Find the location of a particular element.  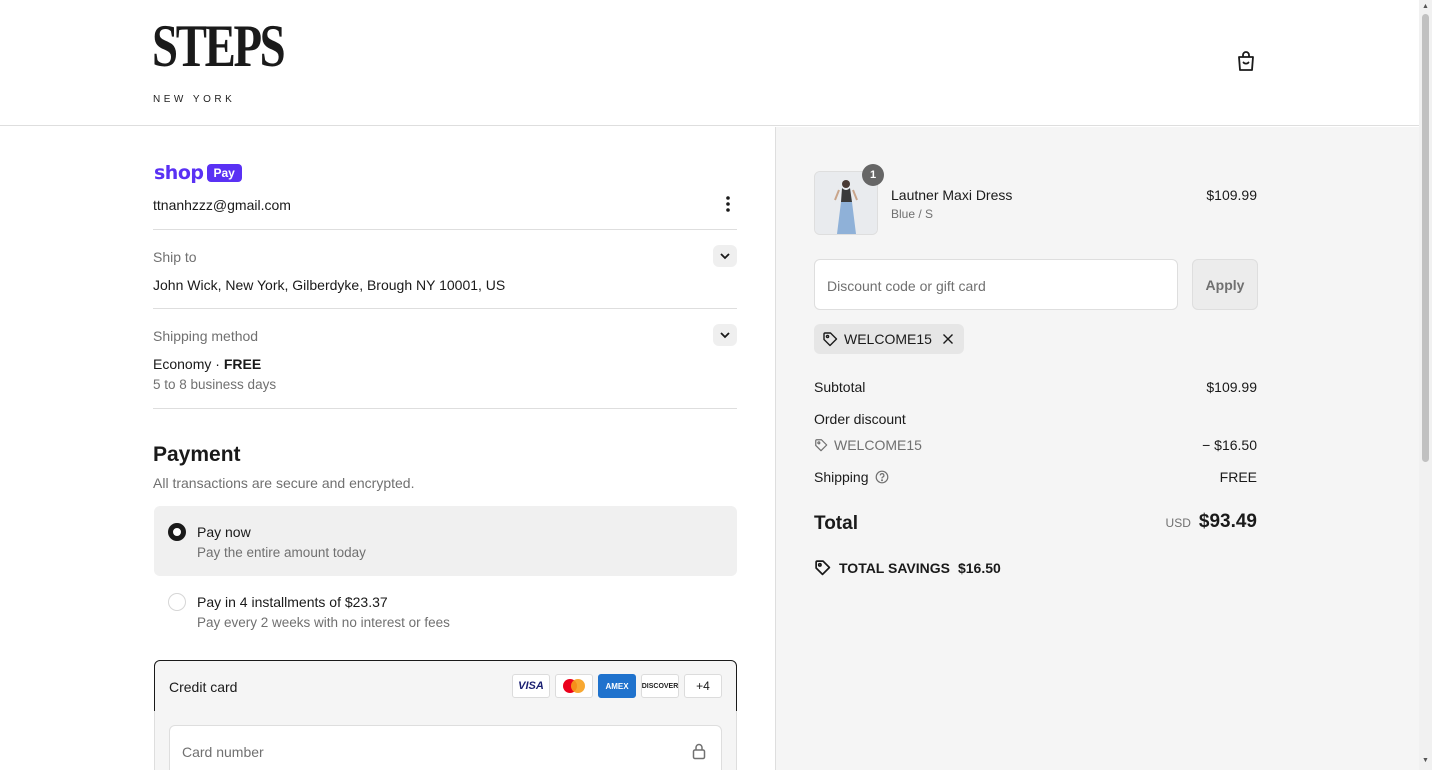

option-subtitle: Pay the entire amount today is located at coordinates (281, 552).